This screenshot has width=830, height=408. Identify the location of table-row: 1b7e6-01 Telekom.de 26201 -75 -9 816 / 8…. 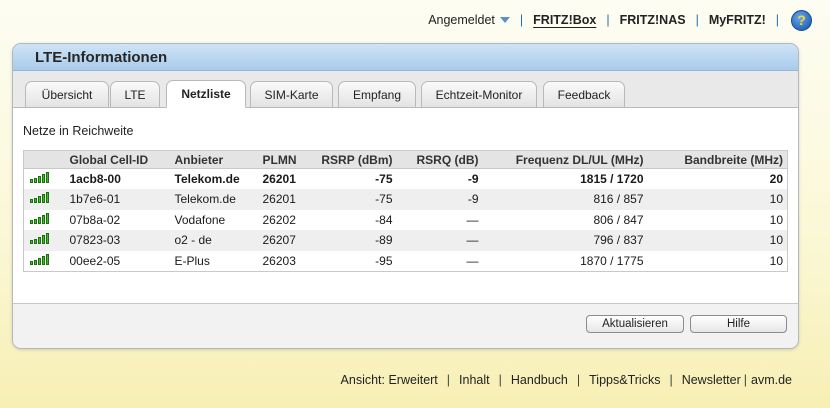
(405, 199).